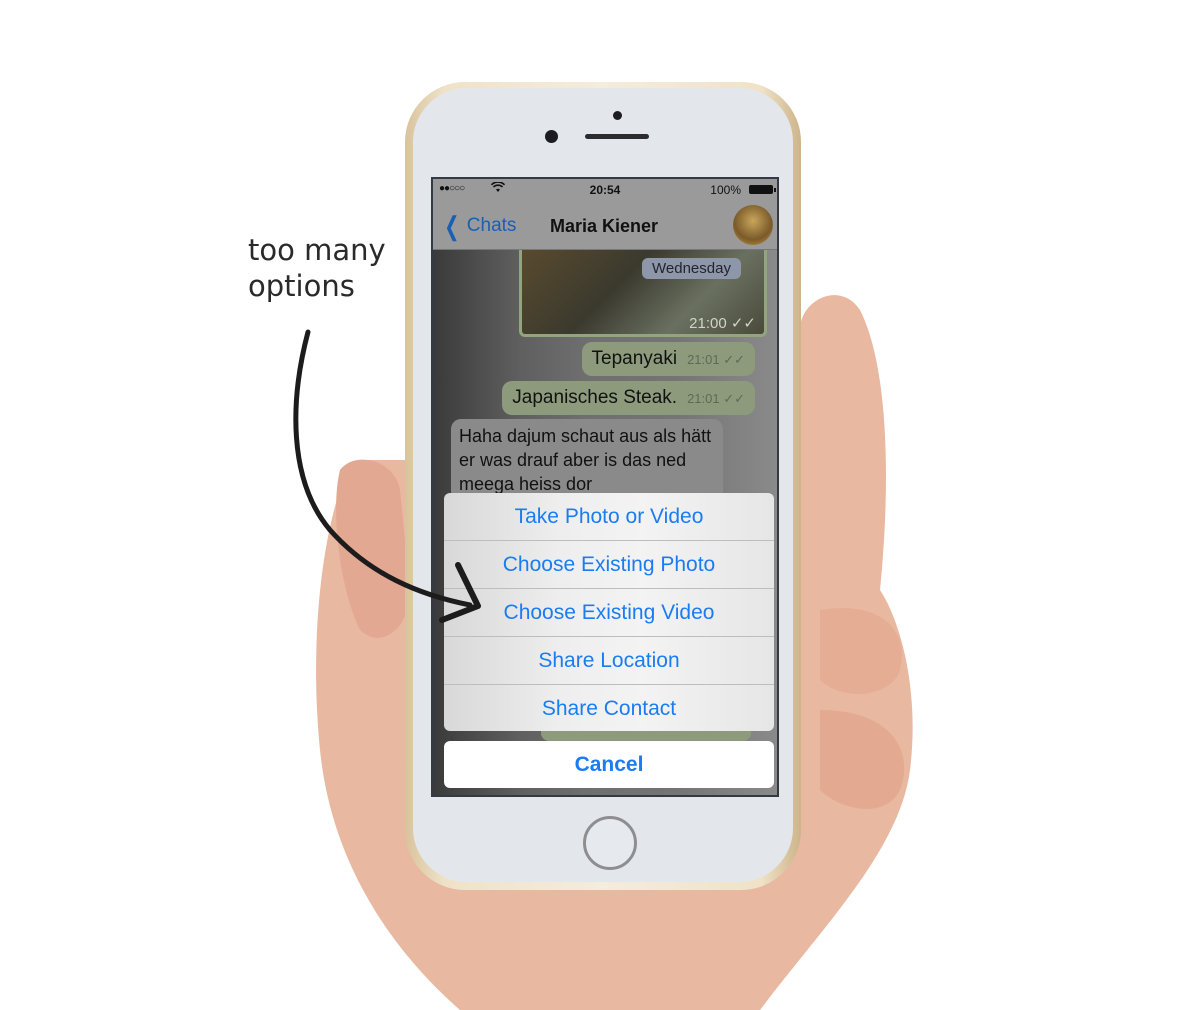 The width and height of the screenshot is (1200, 1010). I want to click on front-camera, so click(551, 136).